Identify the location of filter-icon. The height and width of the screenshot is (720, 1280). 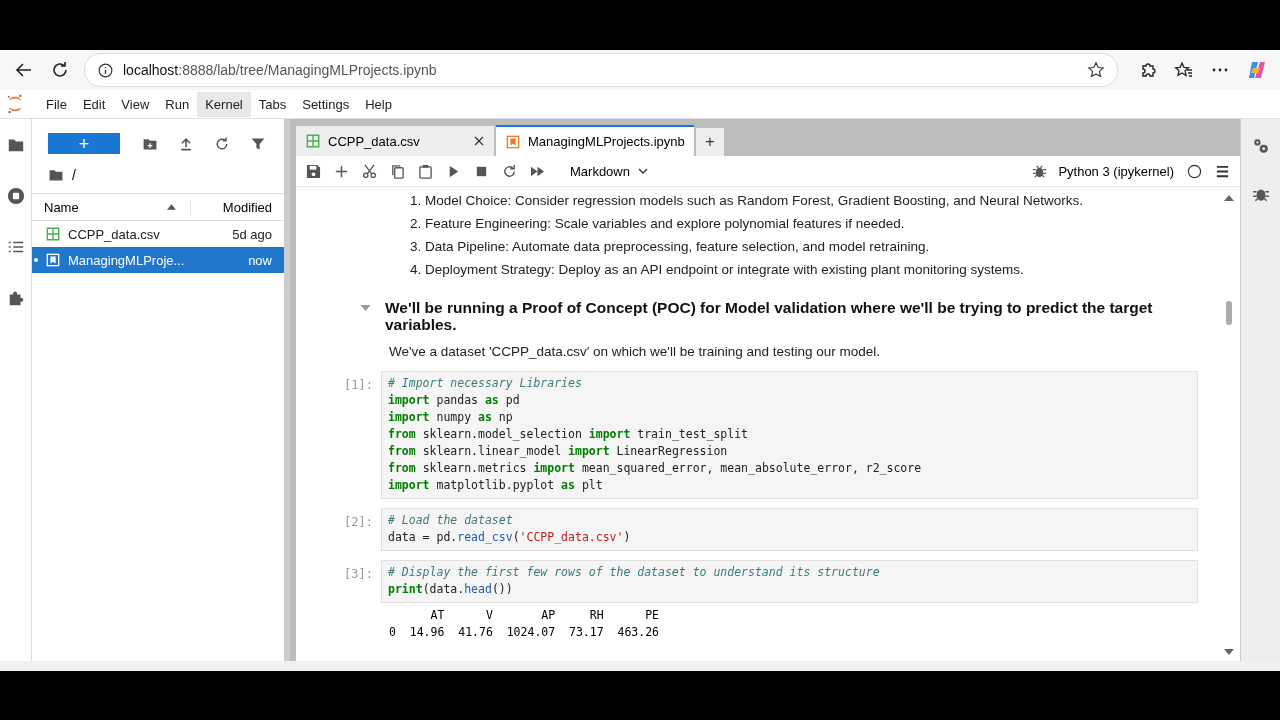
(258, 143).